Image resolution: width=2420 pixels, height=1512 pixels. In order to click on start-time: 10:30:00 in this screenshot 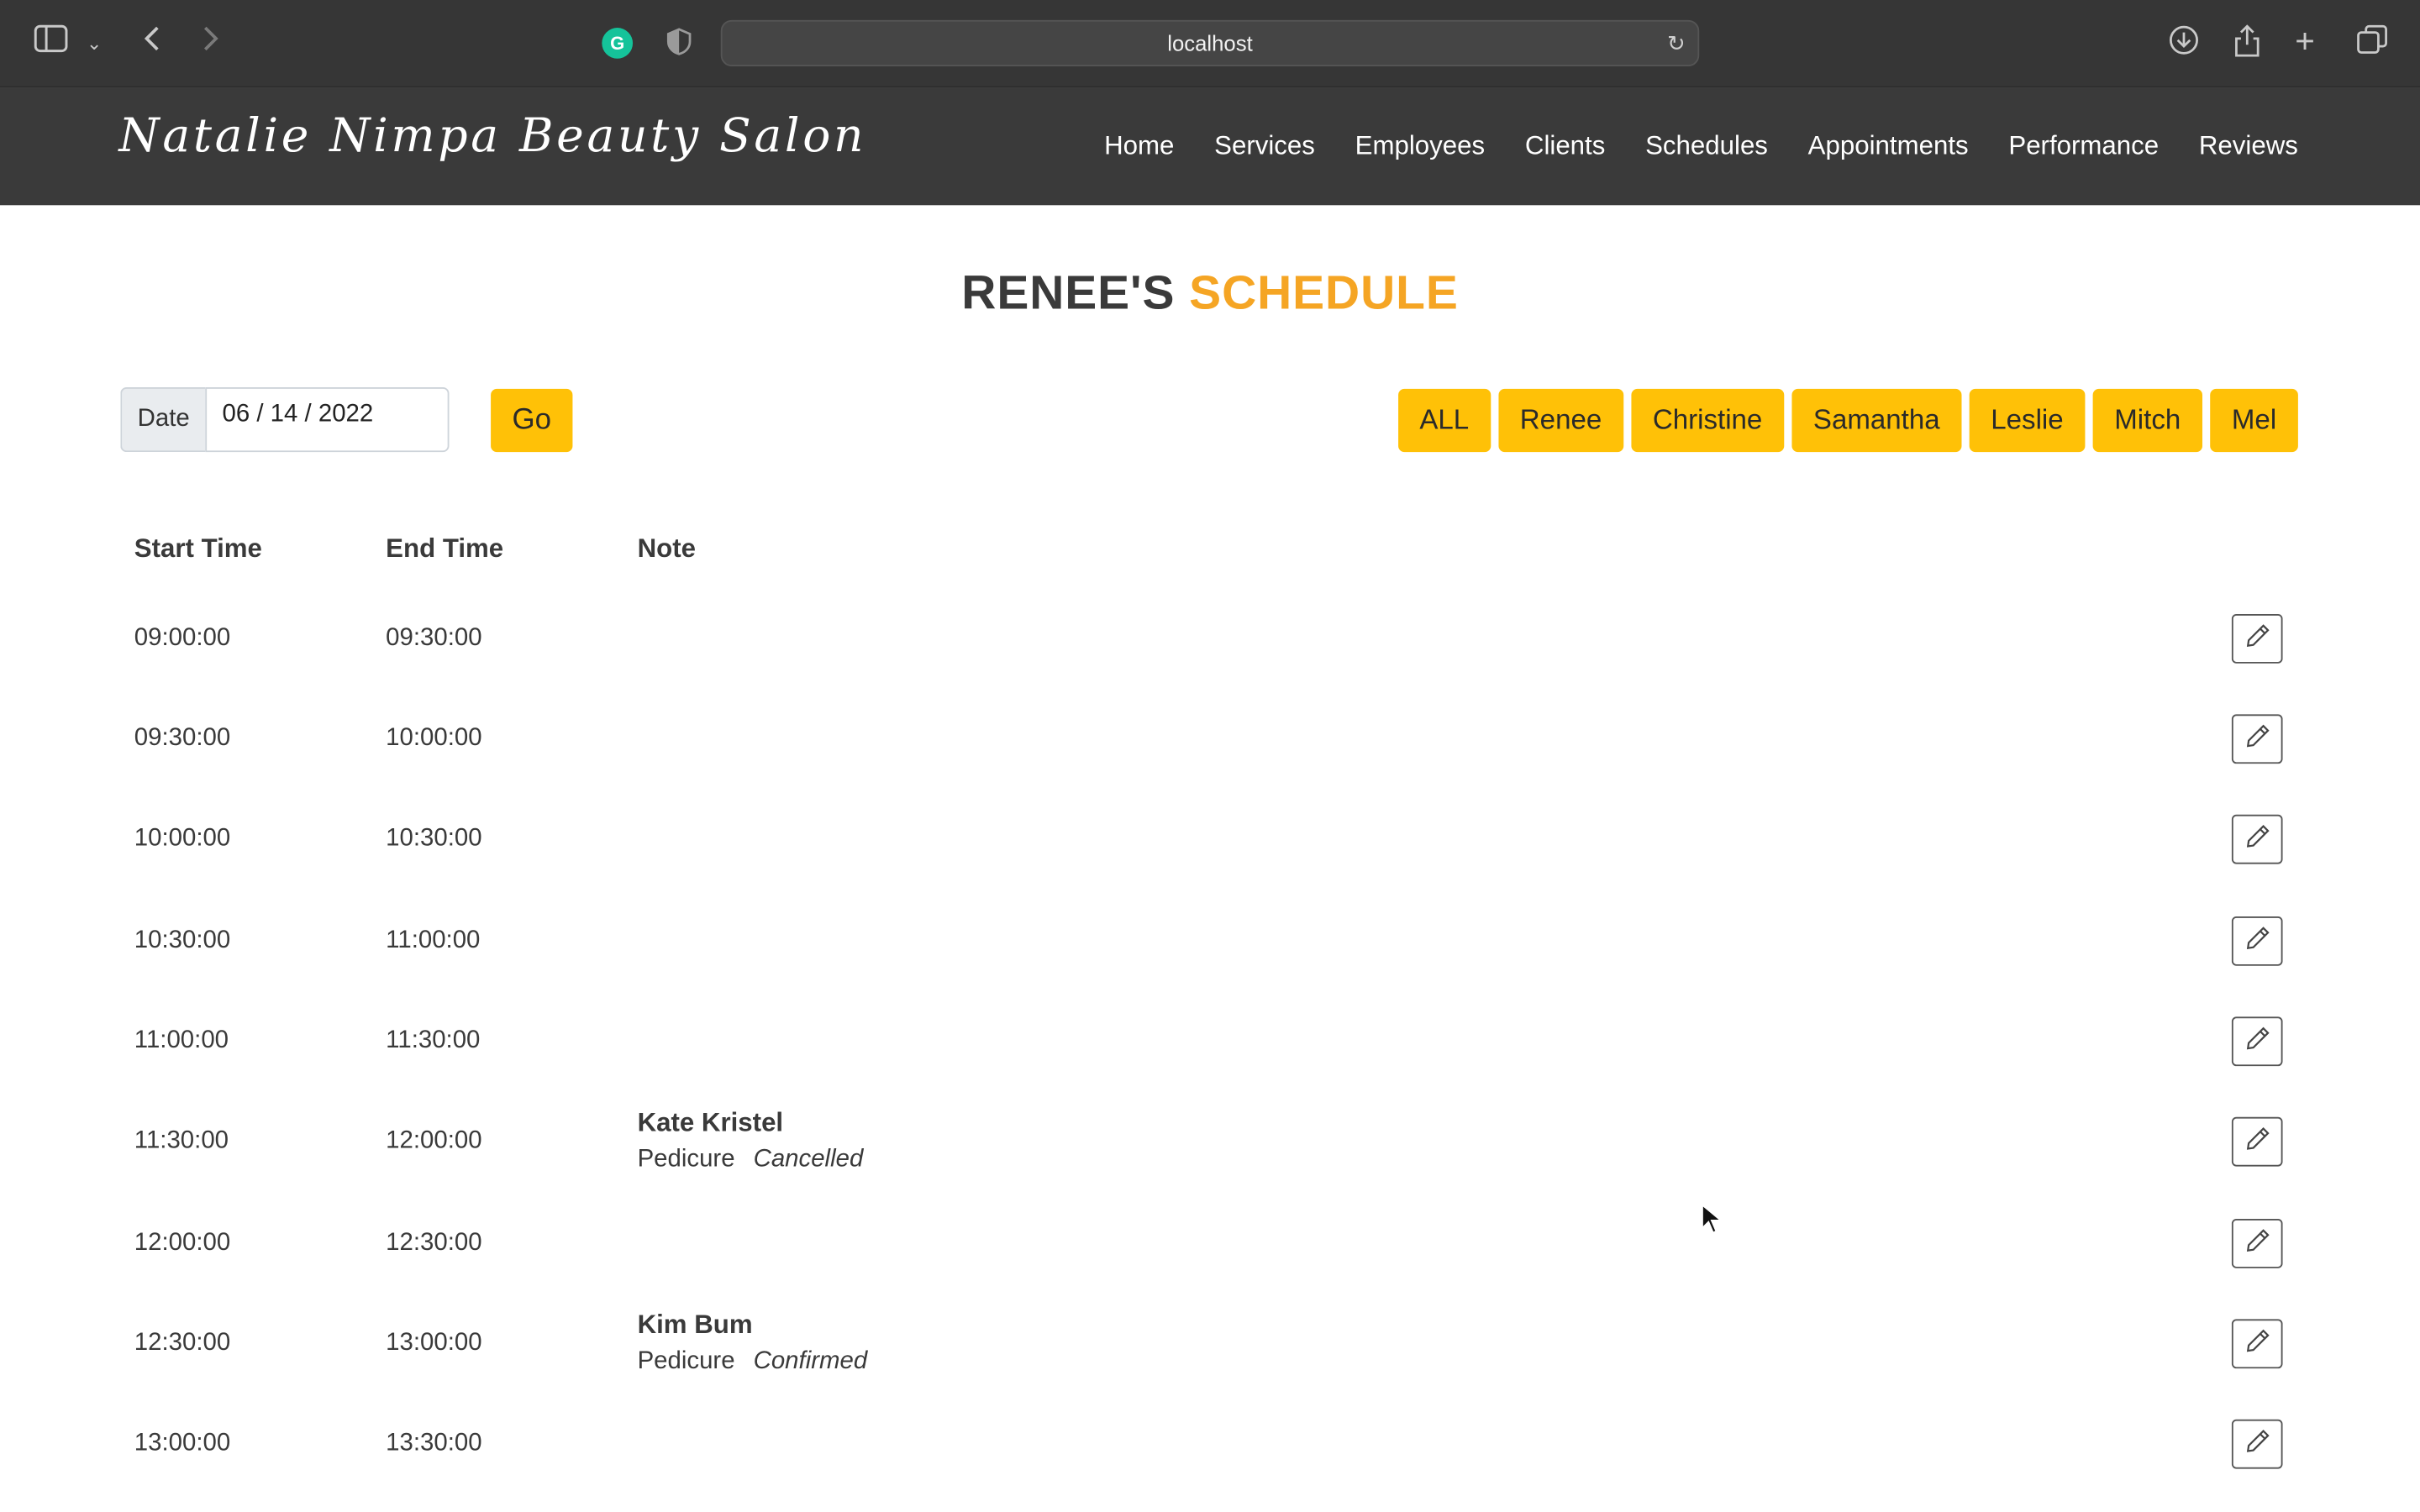, I will do `click(182, 939)`.